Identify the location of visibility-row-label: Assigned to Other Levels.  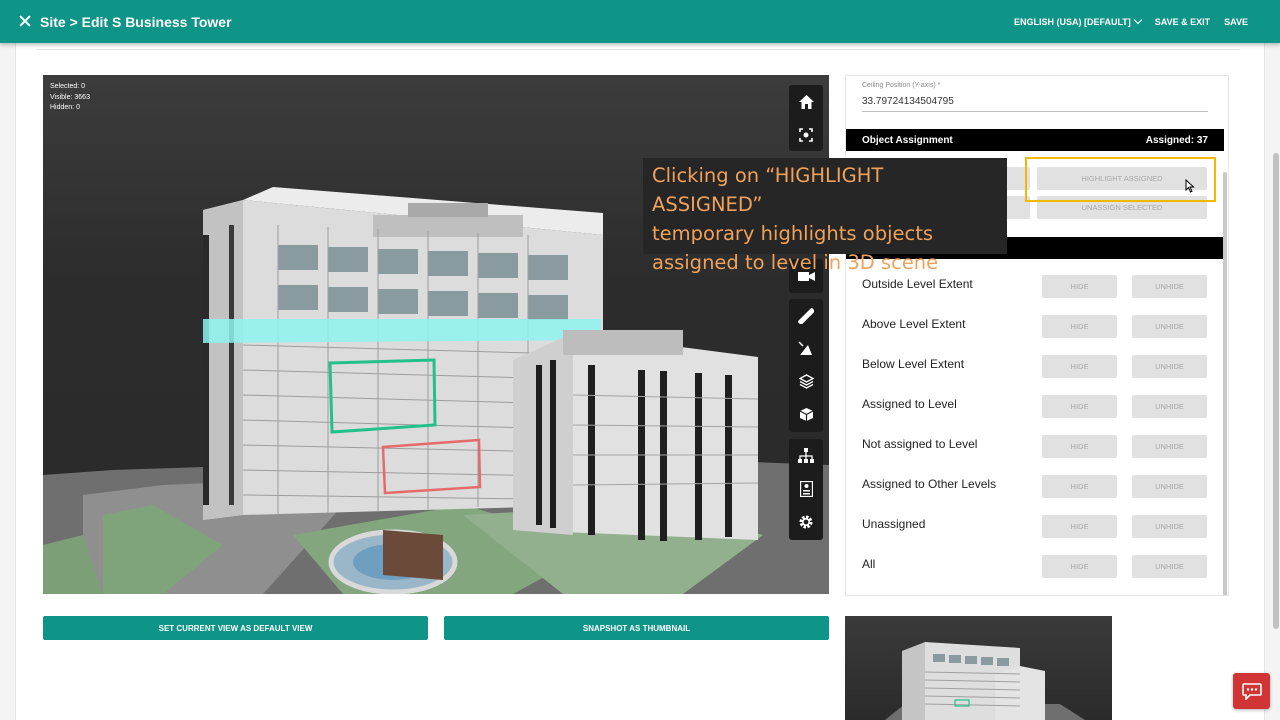
(929, 484).